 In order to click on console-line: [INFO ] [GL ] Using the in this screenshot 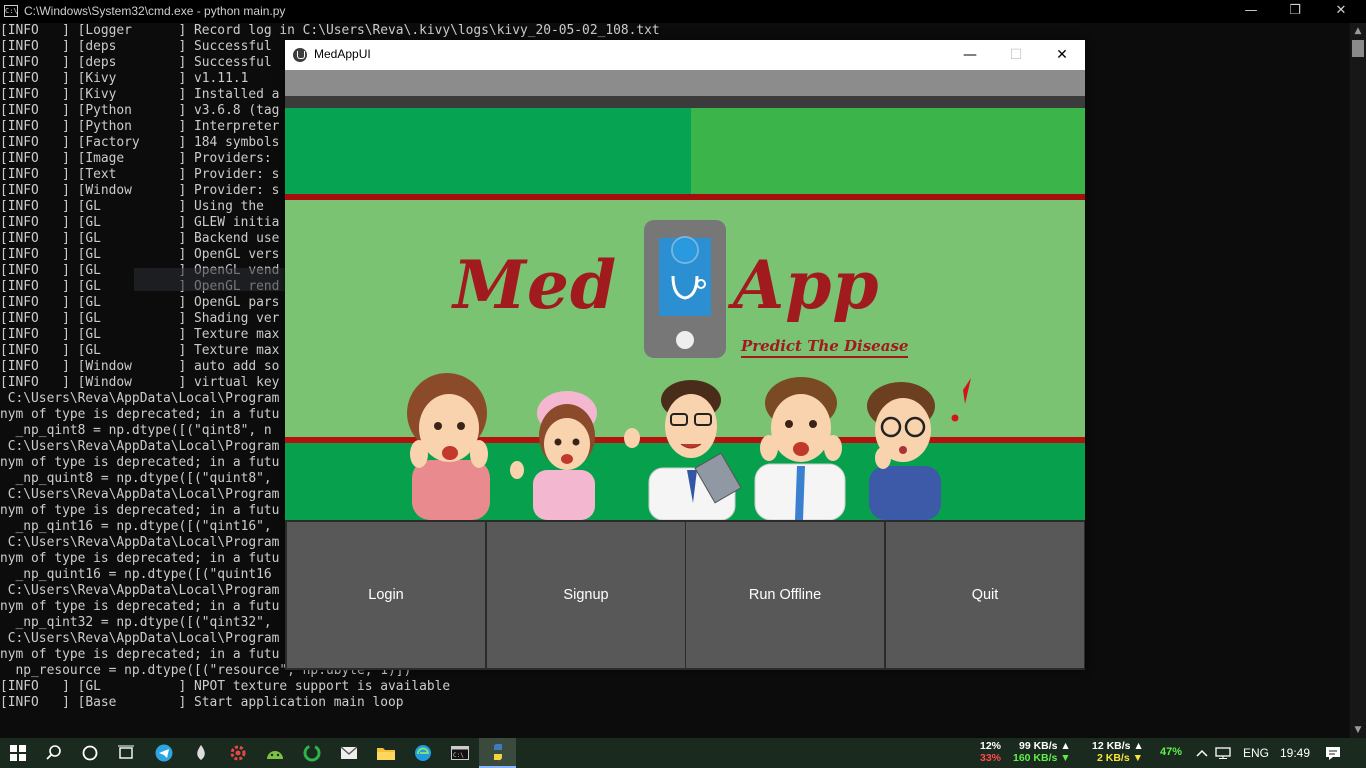, I will do `click(132, 206)`.